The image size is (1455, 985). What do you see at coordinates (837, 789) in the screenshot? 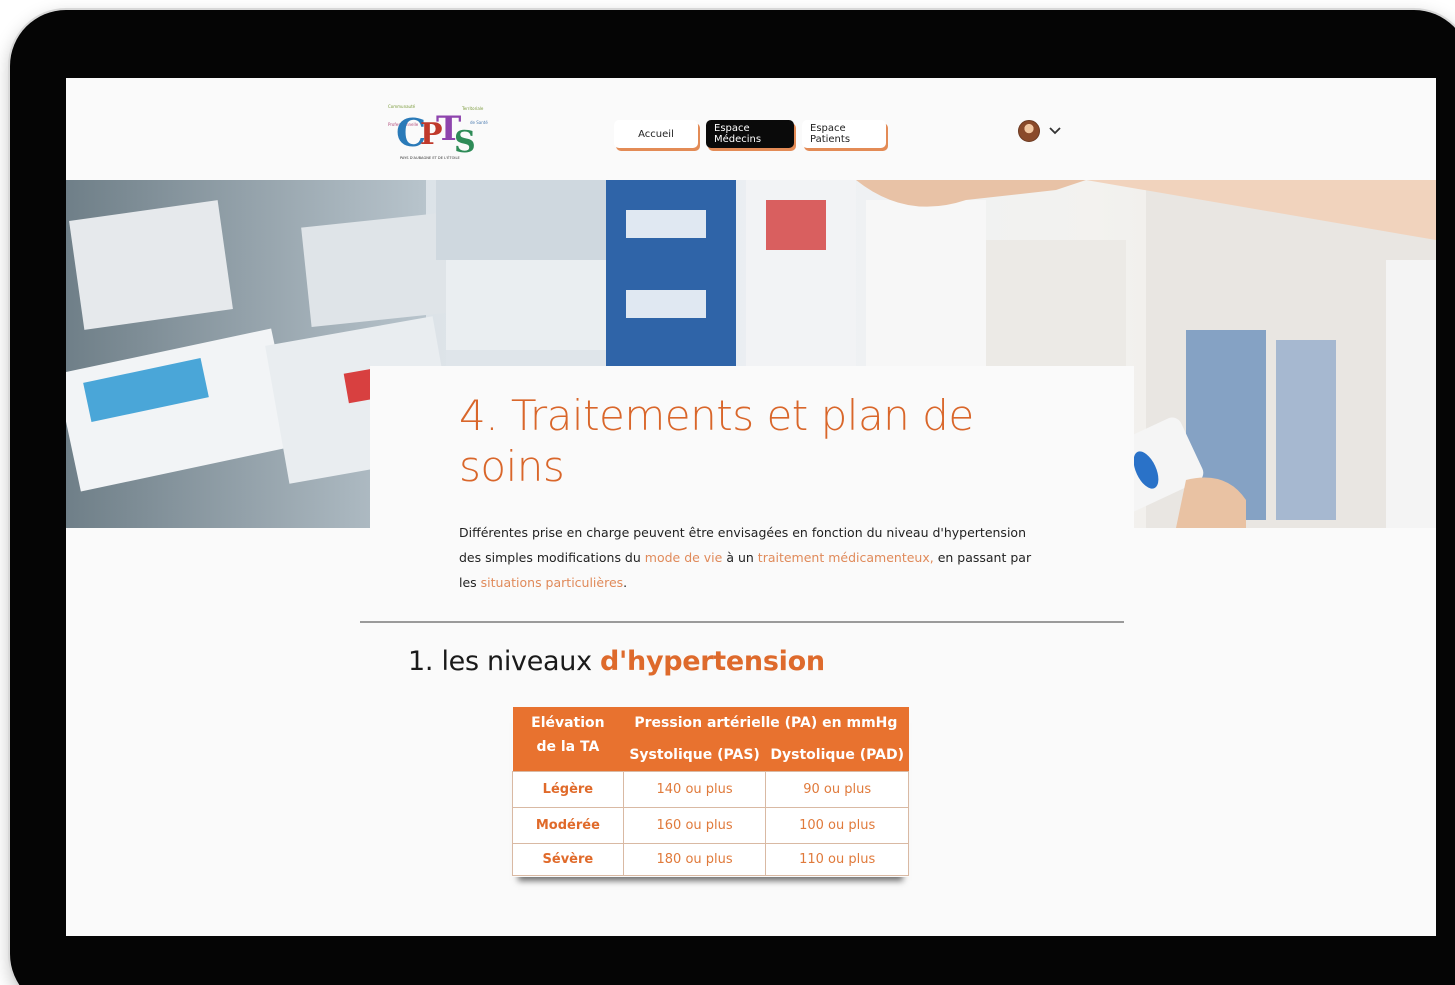
I see `diastolic-cell: 90 ou plus` at bounding box center [837, 789].